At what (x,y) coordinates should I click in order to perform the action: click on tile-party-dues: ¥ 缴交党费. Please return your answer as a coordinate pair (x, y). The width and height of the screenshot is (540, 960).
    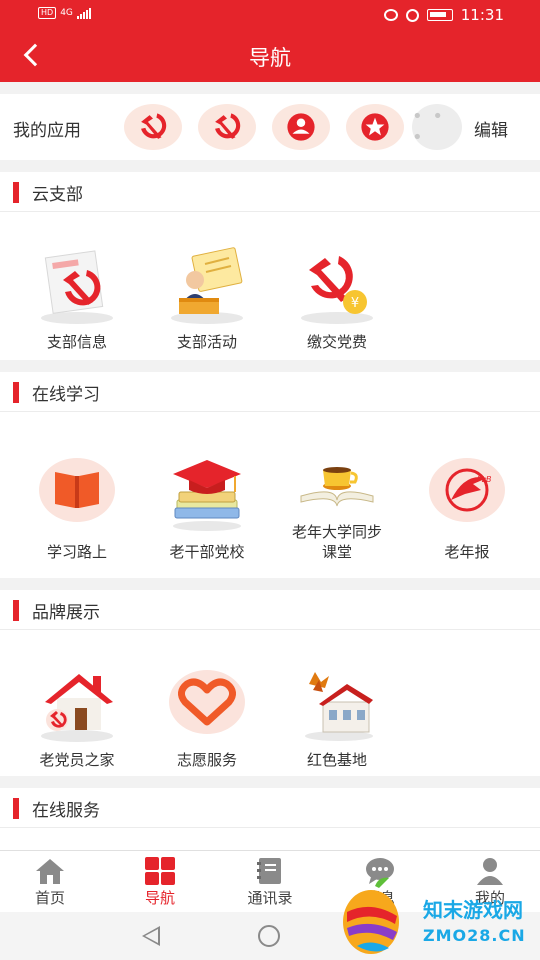
    Looking at the image, I should click on (337, 299).